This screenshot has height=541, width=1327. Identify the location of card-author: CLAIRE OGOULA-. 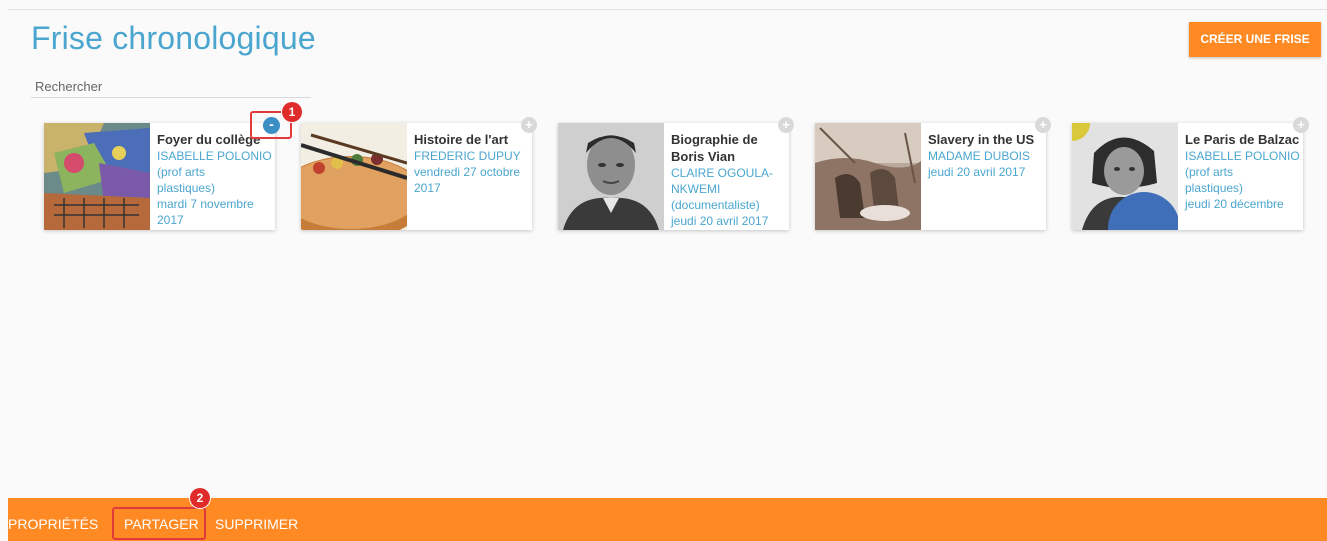
(722, 173).